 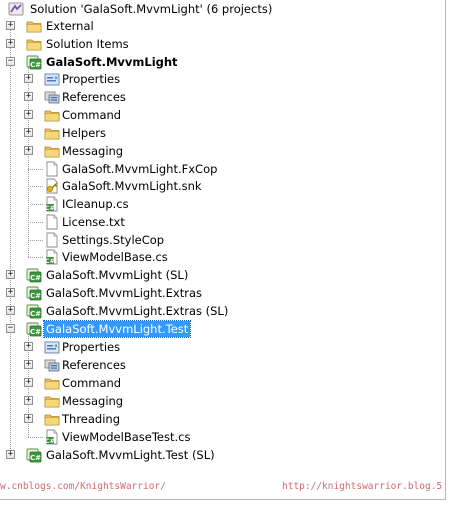 I want to click on tree-item-label: Settings.StyleCop, so click(x=113, y=240).